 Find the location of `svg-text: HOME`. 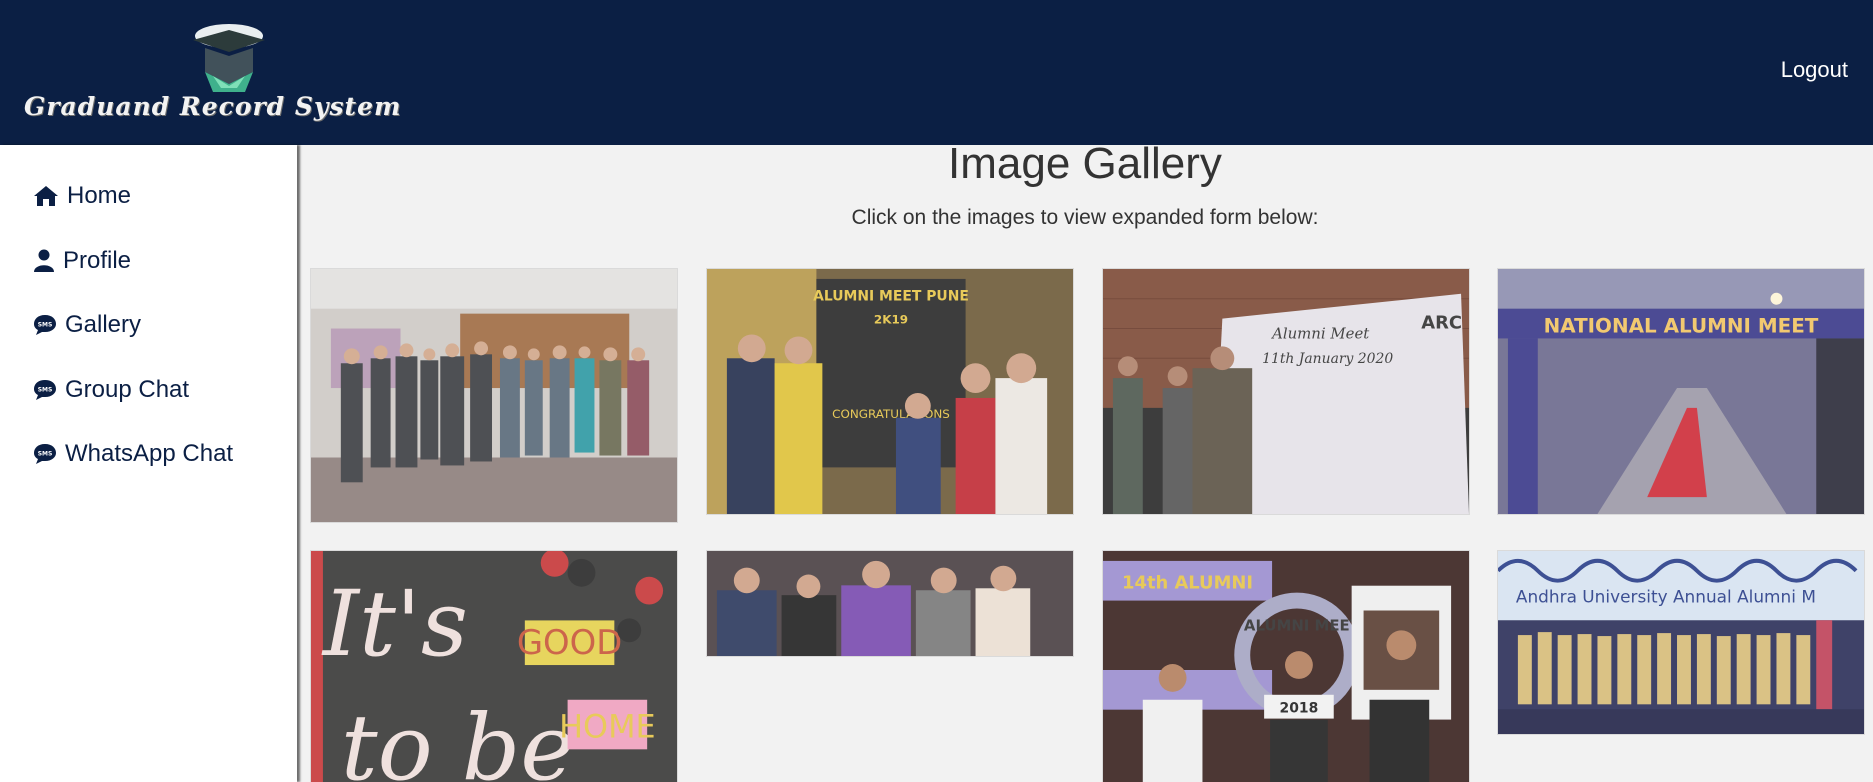

svg-text: HOME is located at coordinates (607, 727).